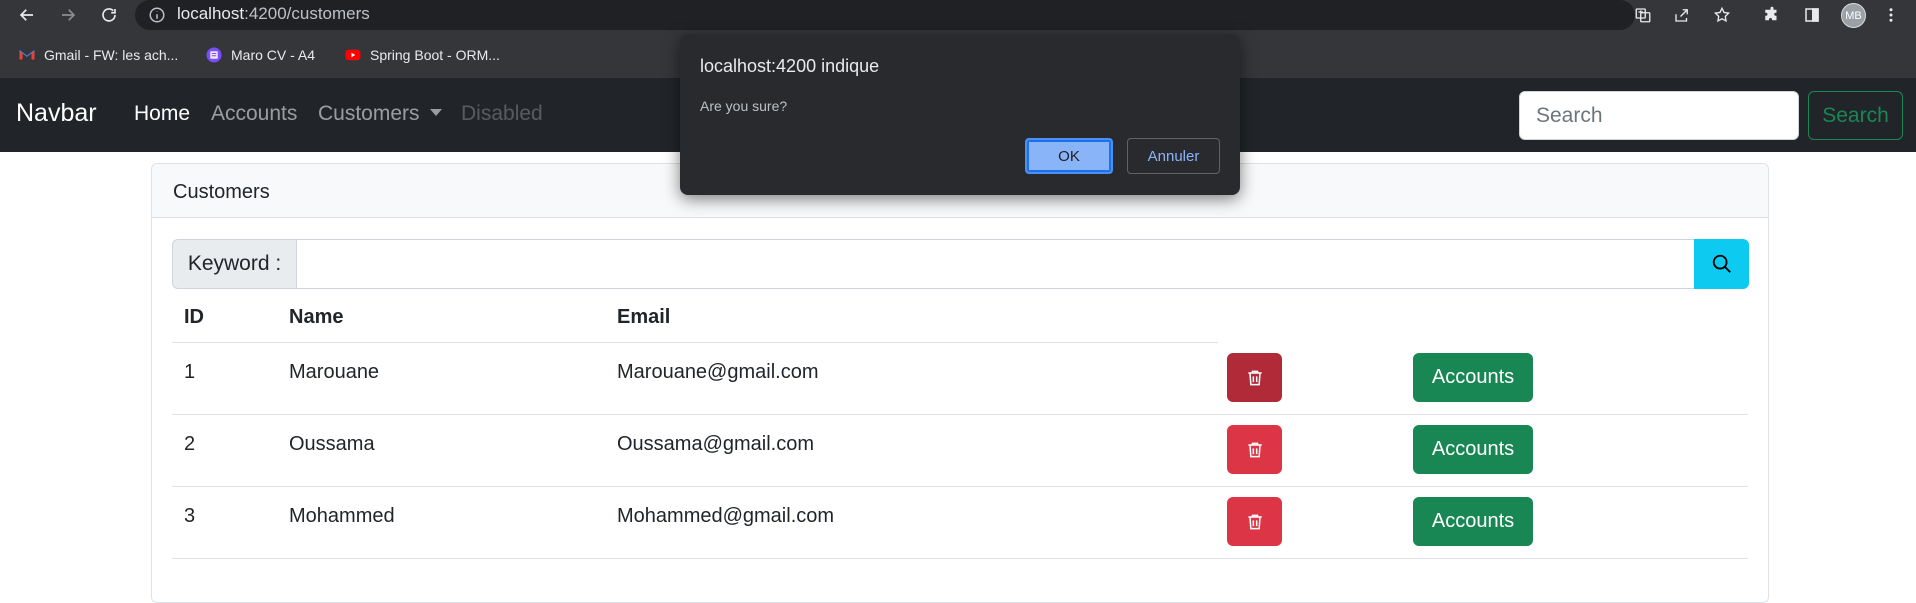  I want to click on bookmark-item: Maro CV - A4, so click(260, 55).